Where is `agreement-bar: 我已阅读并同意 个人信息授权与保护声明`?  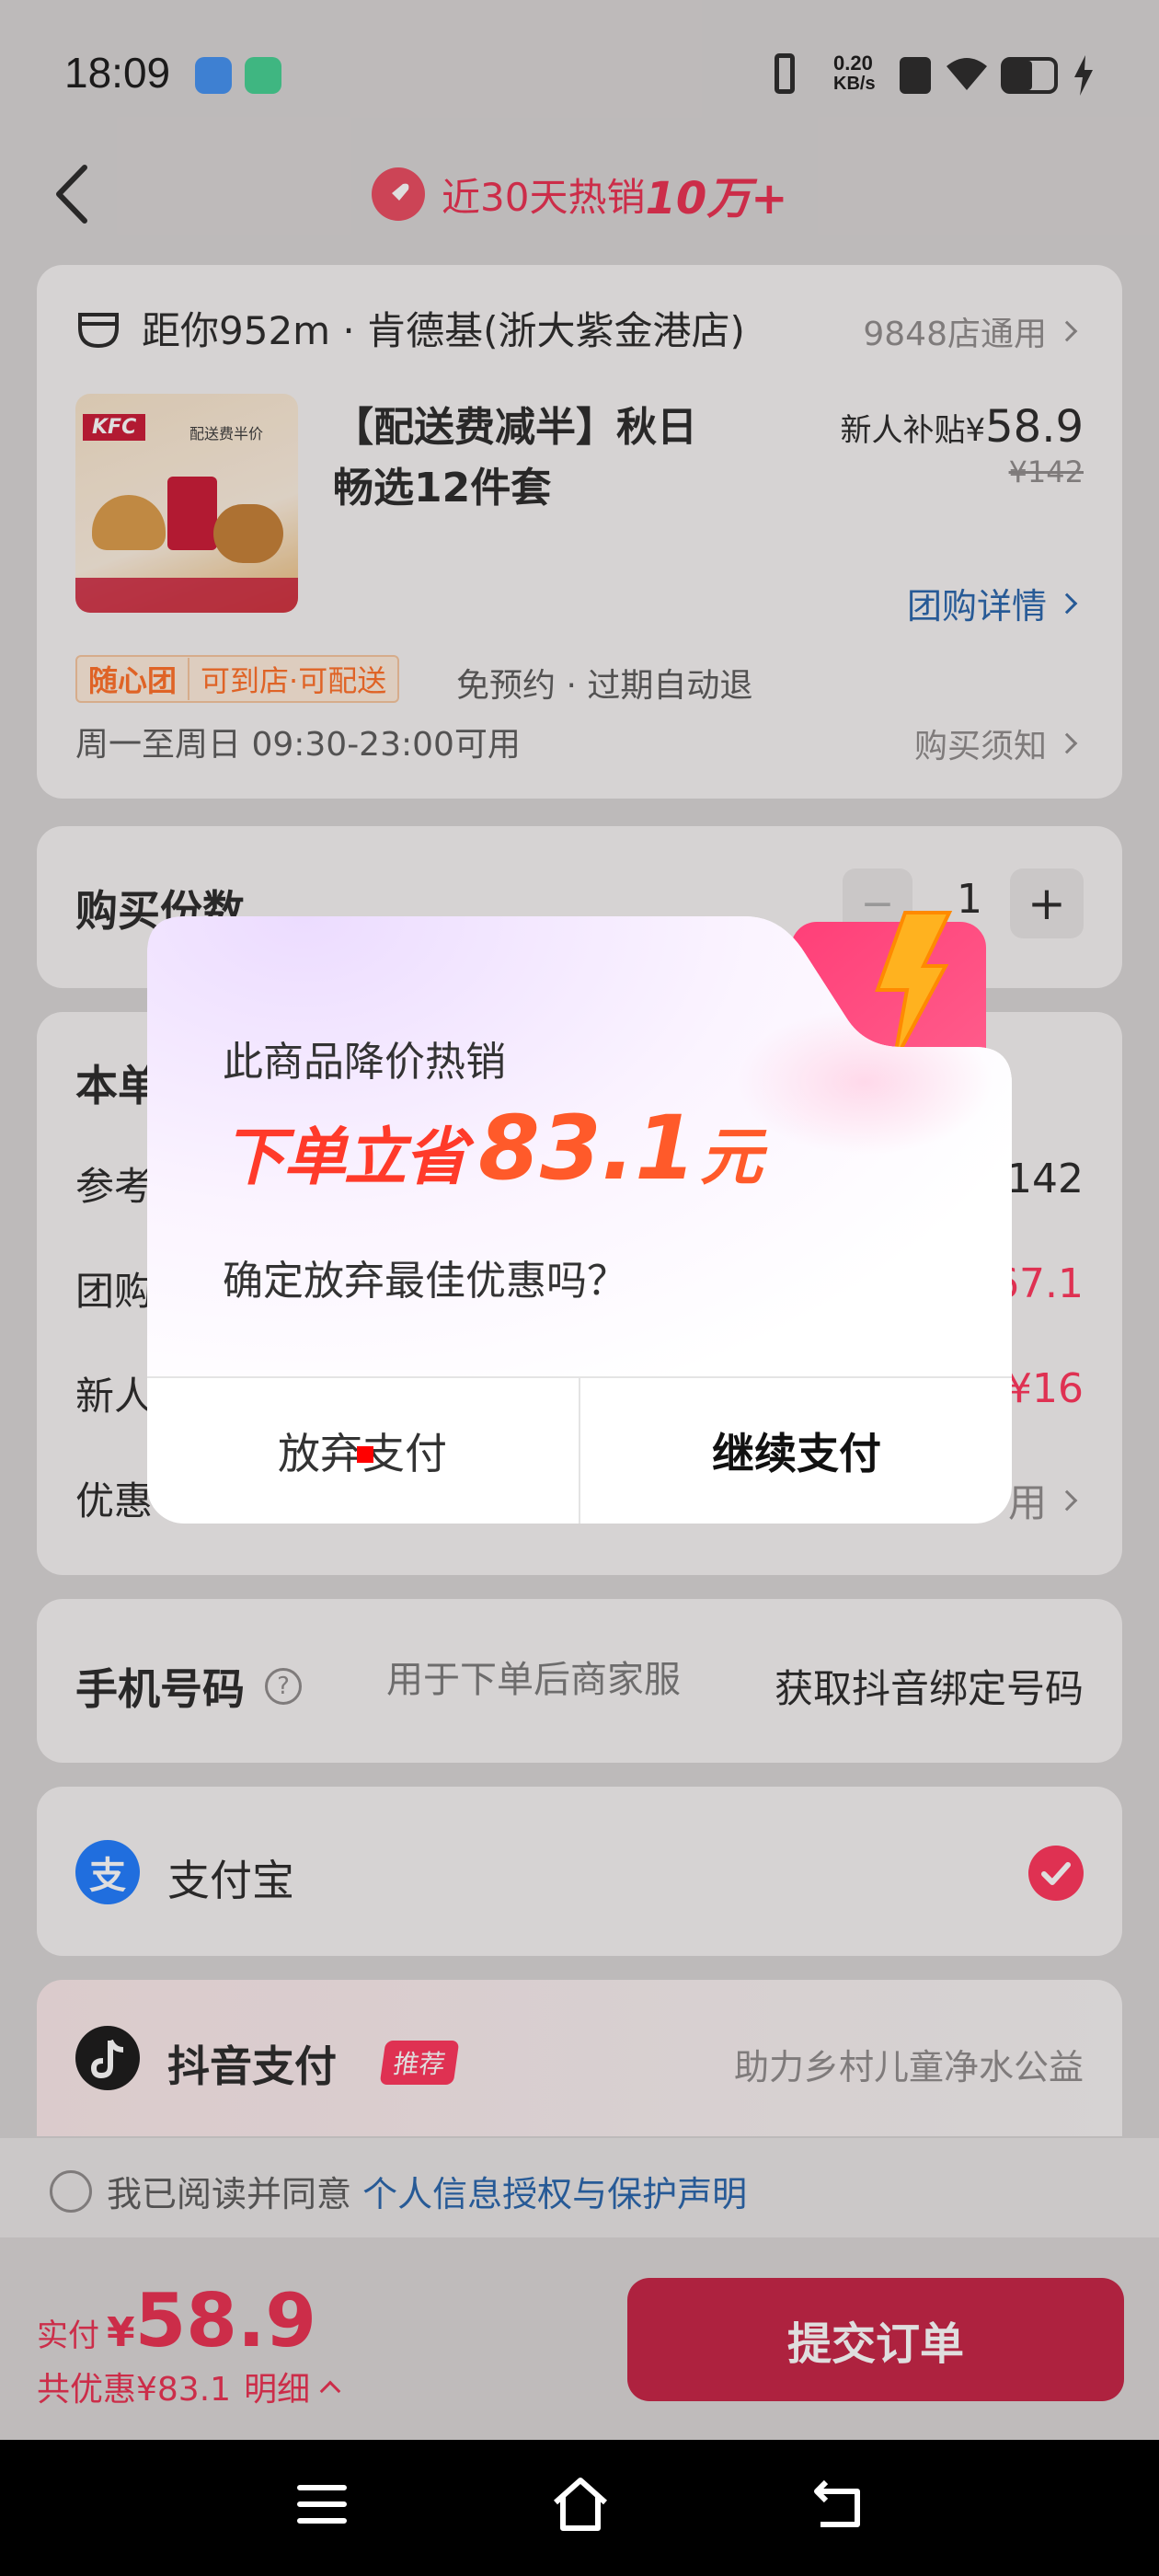
agreement-bar: 我已阅读并同意 个人信息授权与保护声明 is located at coordinates (579, 2187).